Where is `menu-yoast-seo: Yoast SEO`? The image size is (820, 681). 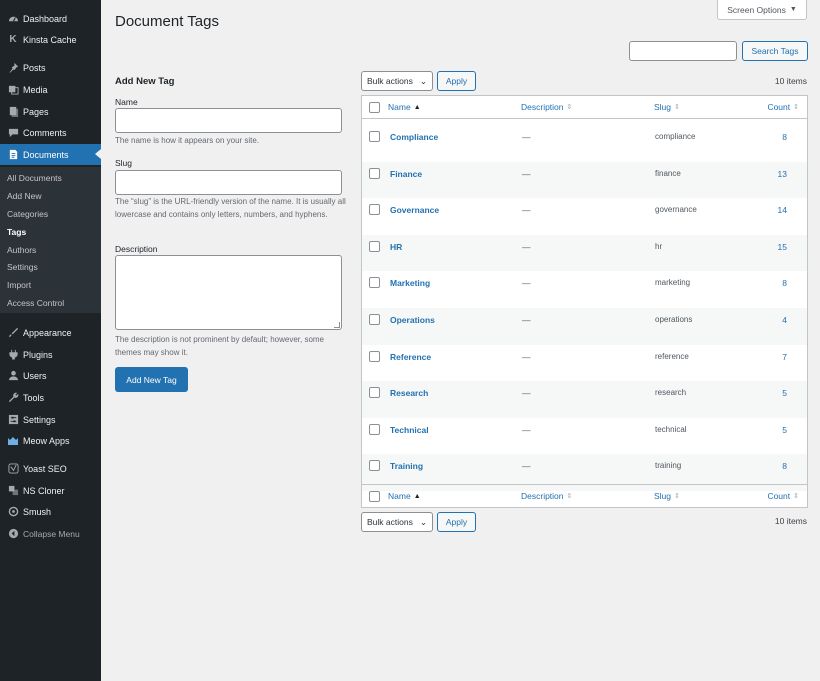 menu-yoast-seo: Yoast SEO is located at coordinates (50, 468).